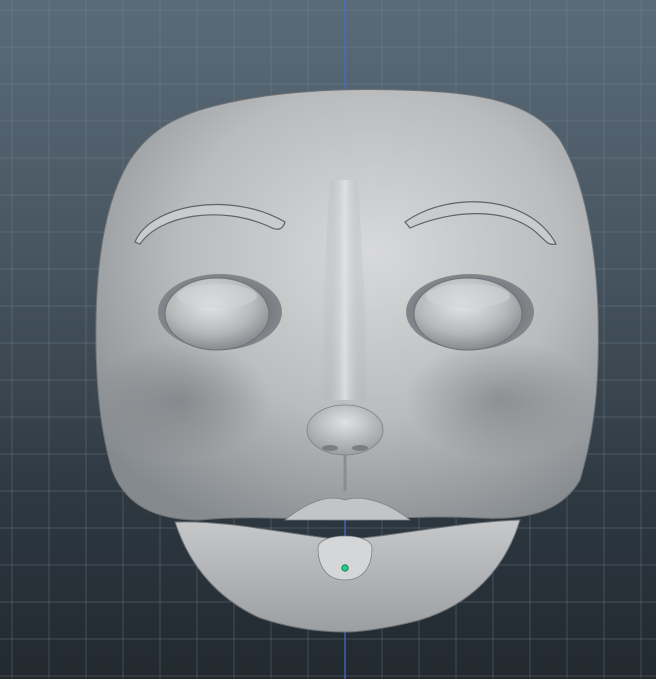 The width and height of the screenshot is (656, 679). I want to click on nose, so click(345, 430).